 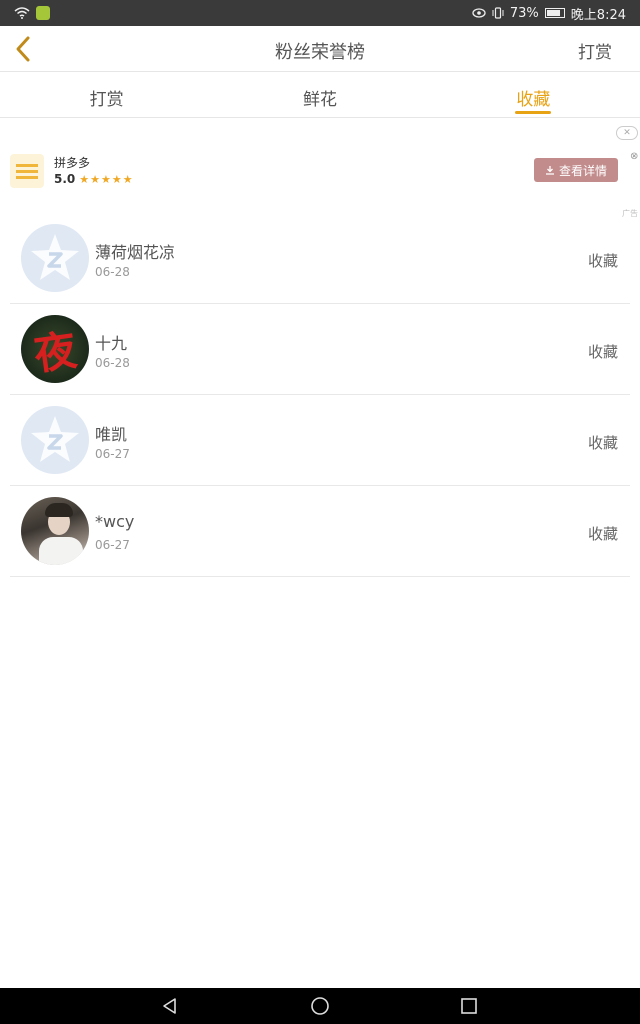 What do you see at coordinates (106, 179) in the screenshot?
I see `star-rating-icon: ★★★★★` at bounding box center [106, 179].